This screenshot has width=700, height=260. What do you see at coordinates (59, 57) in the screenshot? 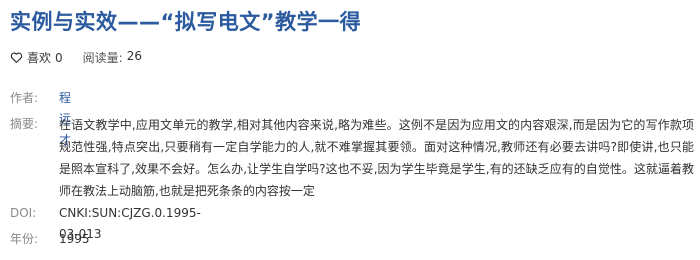
I see `like-count: 0` at bounding box center [59, 57].